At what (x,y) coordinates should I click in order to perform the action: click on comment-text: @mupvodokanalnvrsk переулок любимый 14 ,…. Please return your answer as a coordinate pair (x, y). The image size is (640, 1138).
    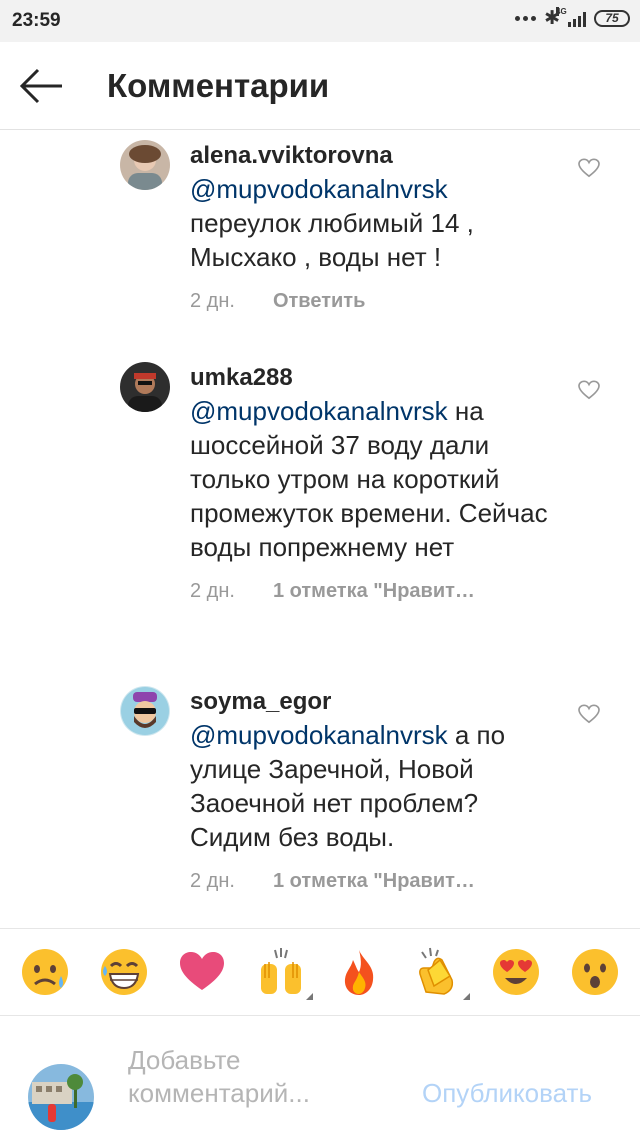
    Looking at the image, I should click on (375, 223).